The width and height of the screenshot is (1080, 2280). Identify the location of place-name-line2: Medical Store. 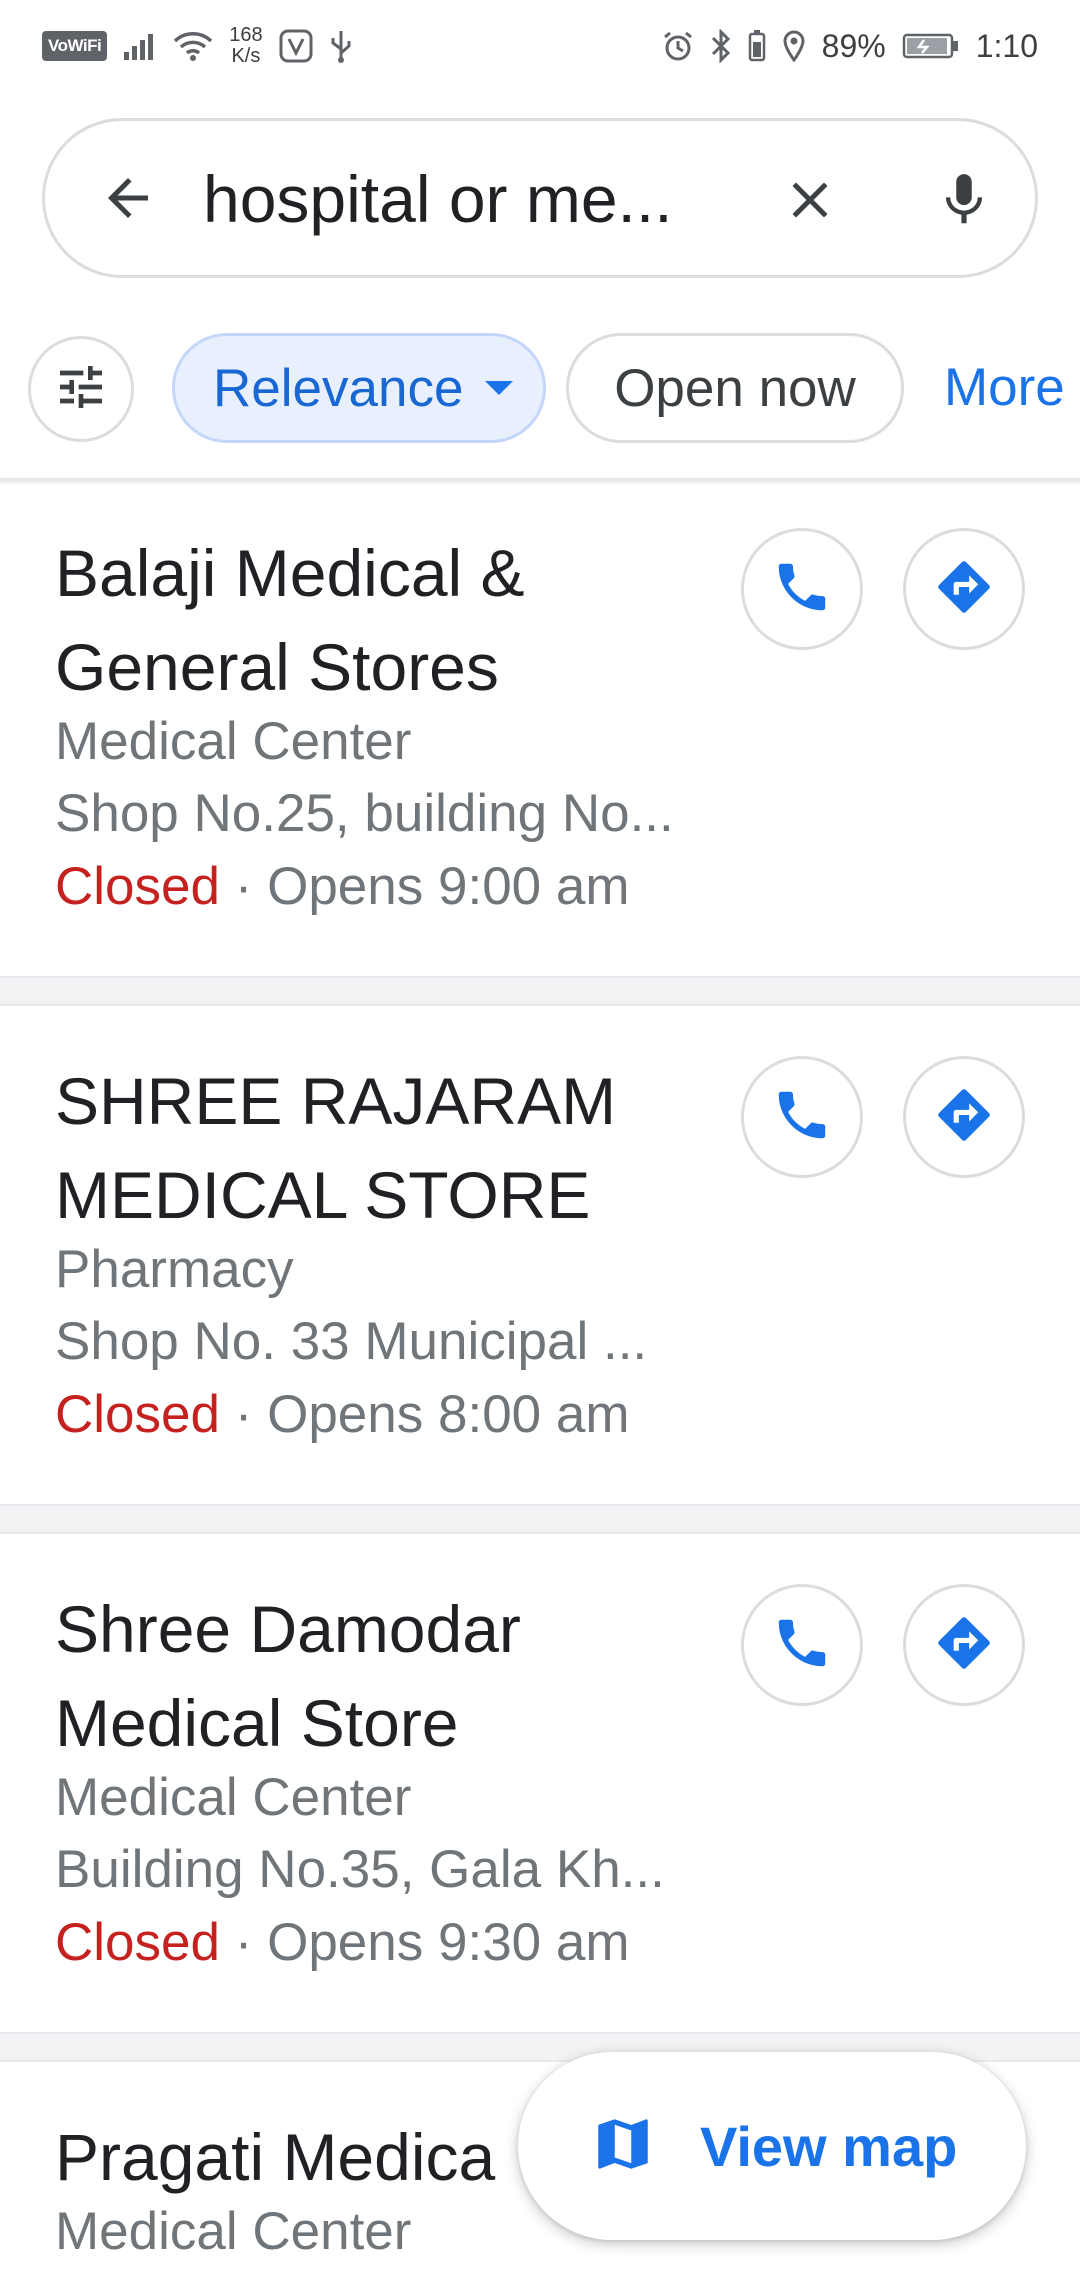
(257, 1723).